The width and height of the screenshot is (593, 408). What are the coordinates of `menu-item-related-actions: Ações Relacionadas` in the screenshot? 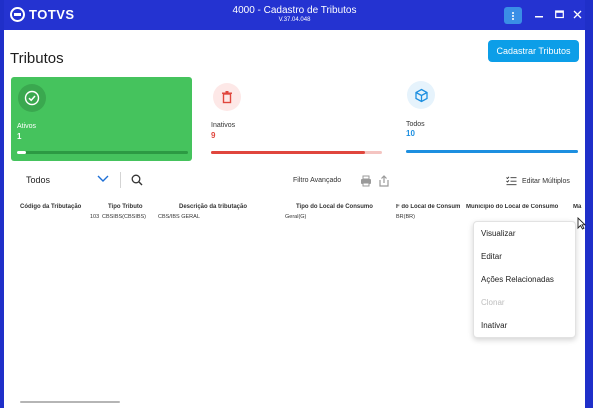 It's located at (517, 279).